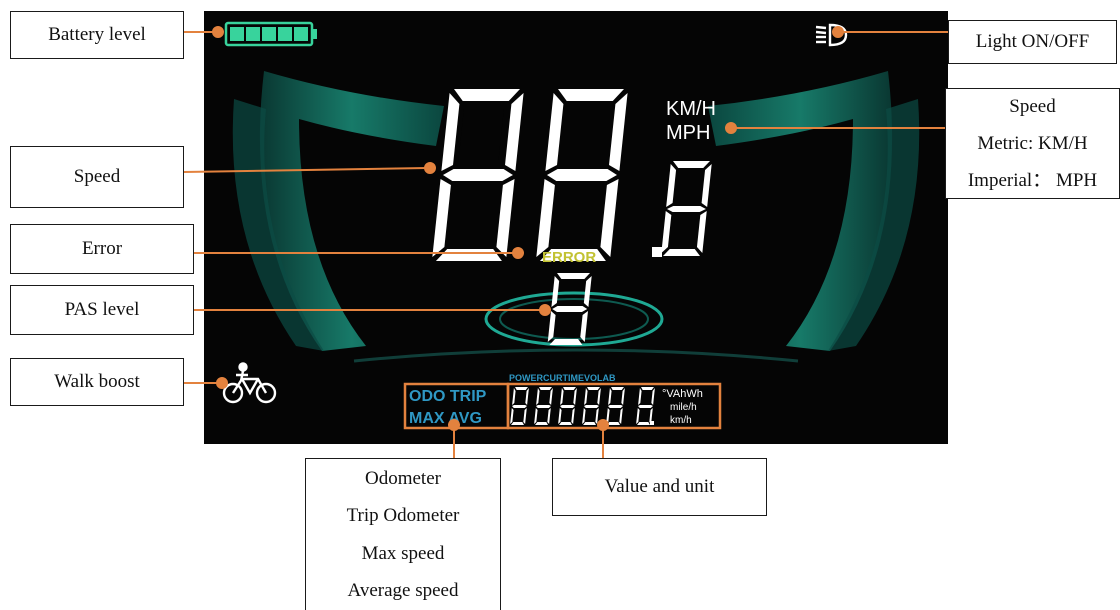  I want to click on mode-labels-row2: MAX AVG, so click(445, 418).